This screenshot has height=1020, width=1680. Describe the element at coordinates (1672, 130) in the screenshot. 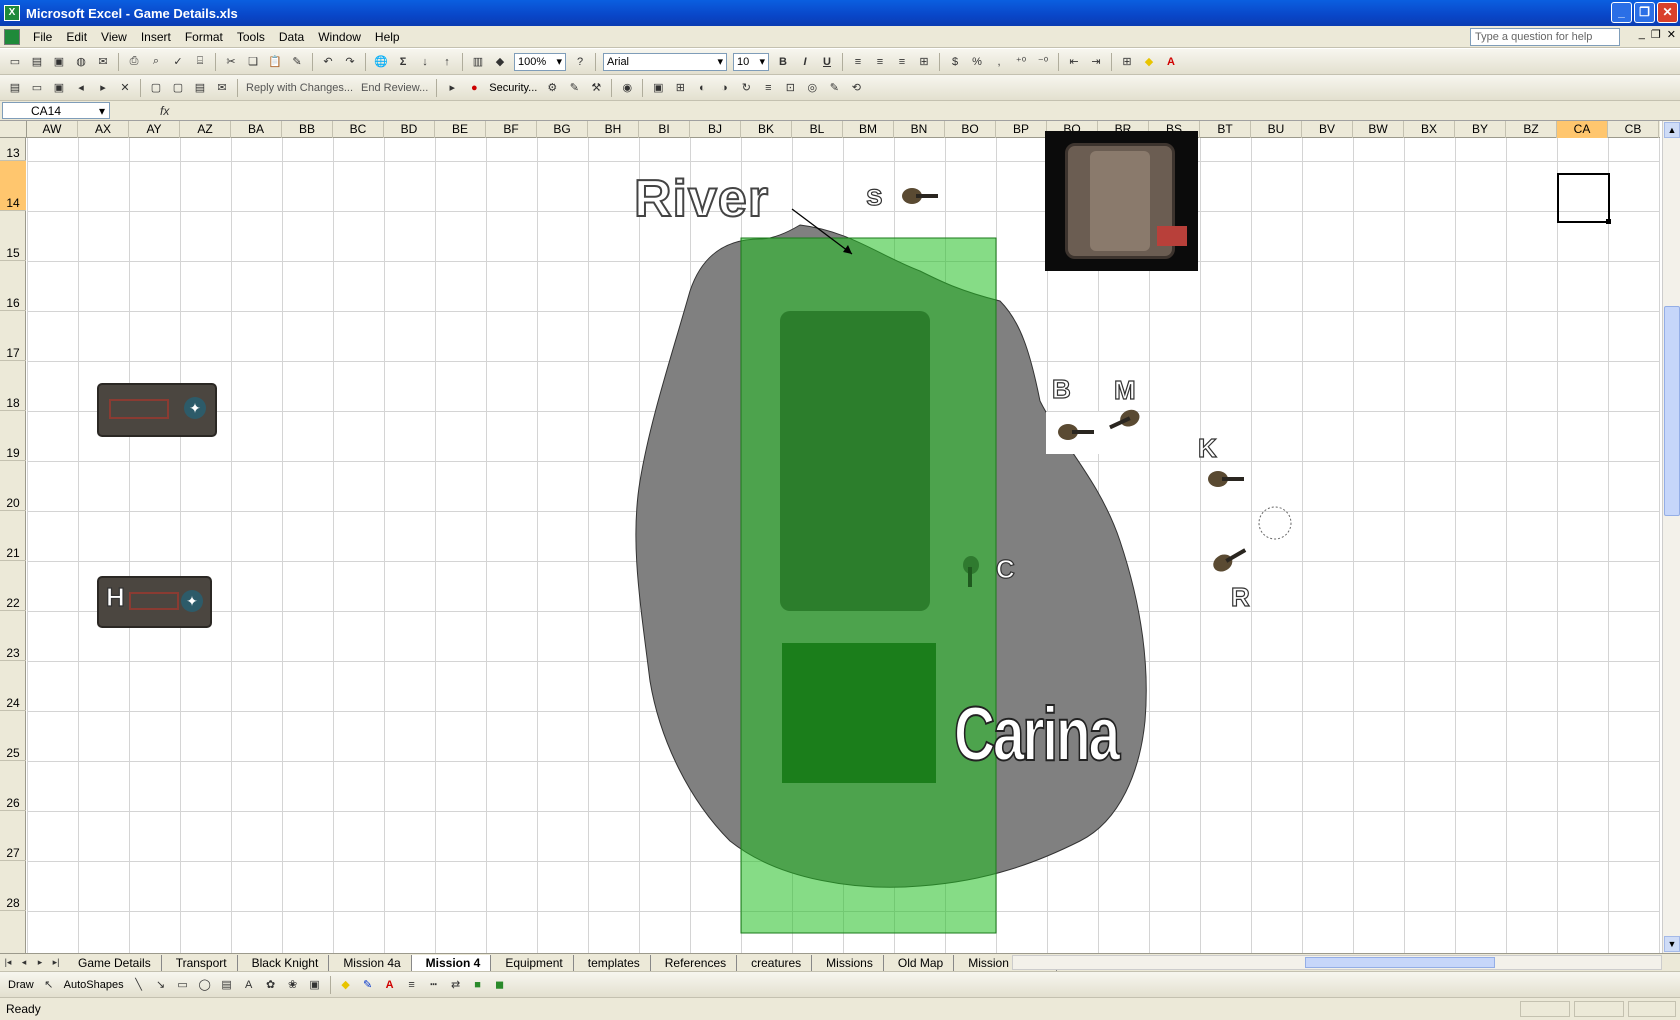

I see `scroll-up-icon: ▲` at that location.